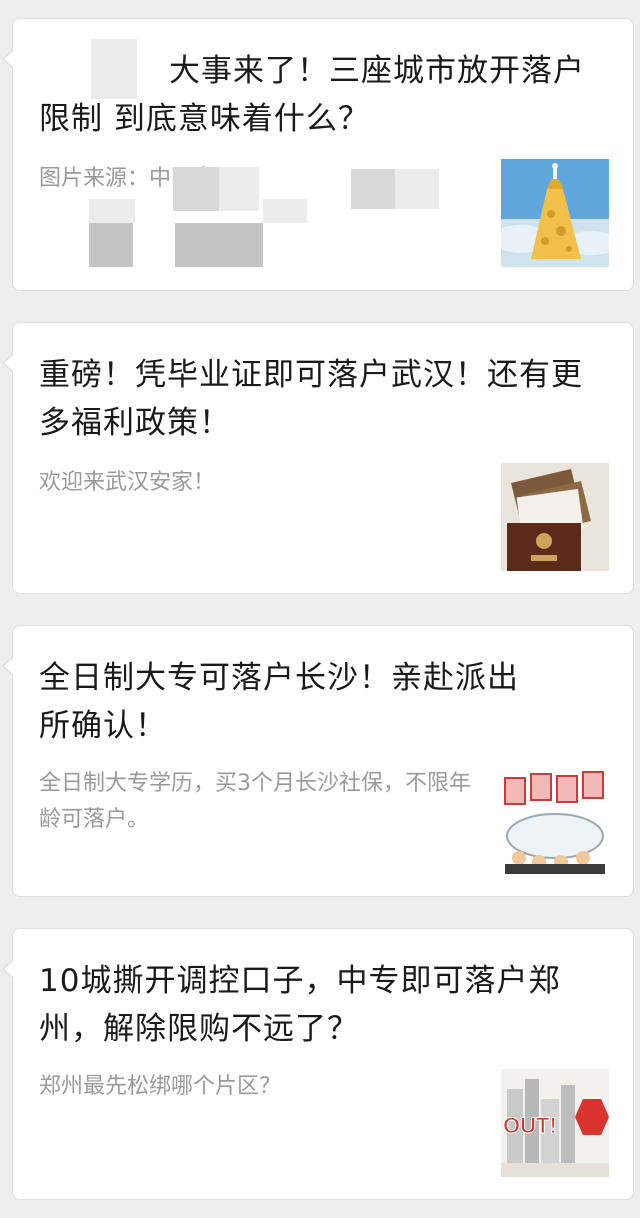  Describe the element at coordinates (324, 1005) in the screenshot. I see `article-title: 10城撕开调控口子，中专即可落户郑州，解除限购不远了？` at that location.